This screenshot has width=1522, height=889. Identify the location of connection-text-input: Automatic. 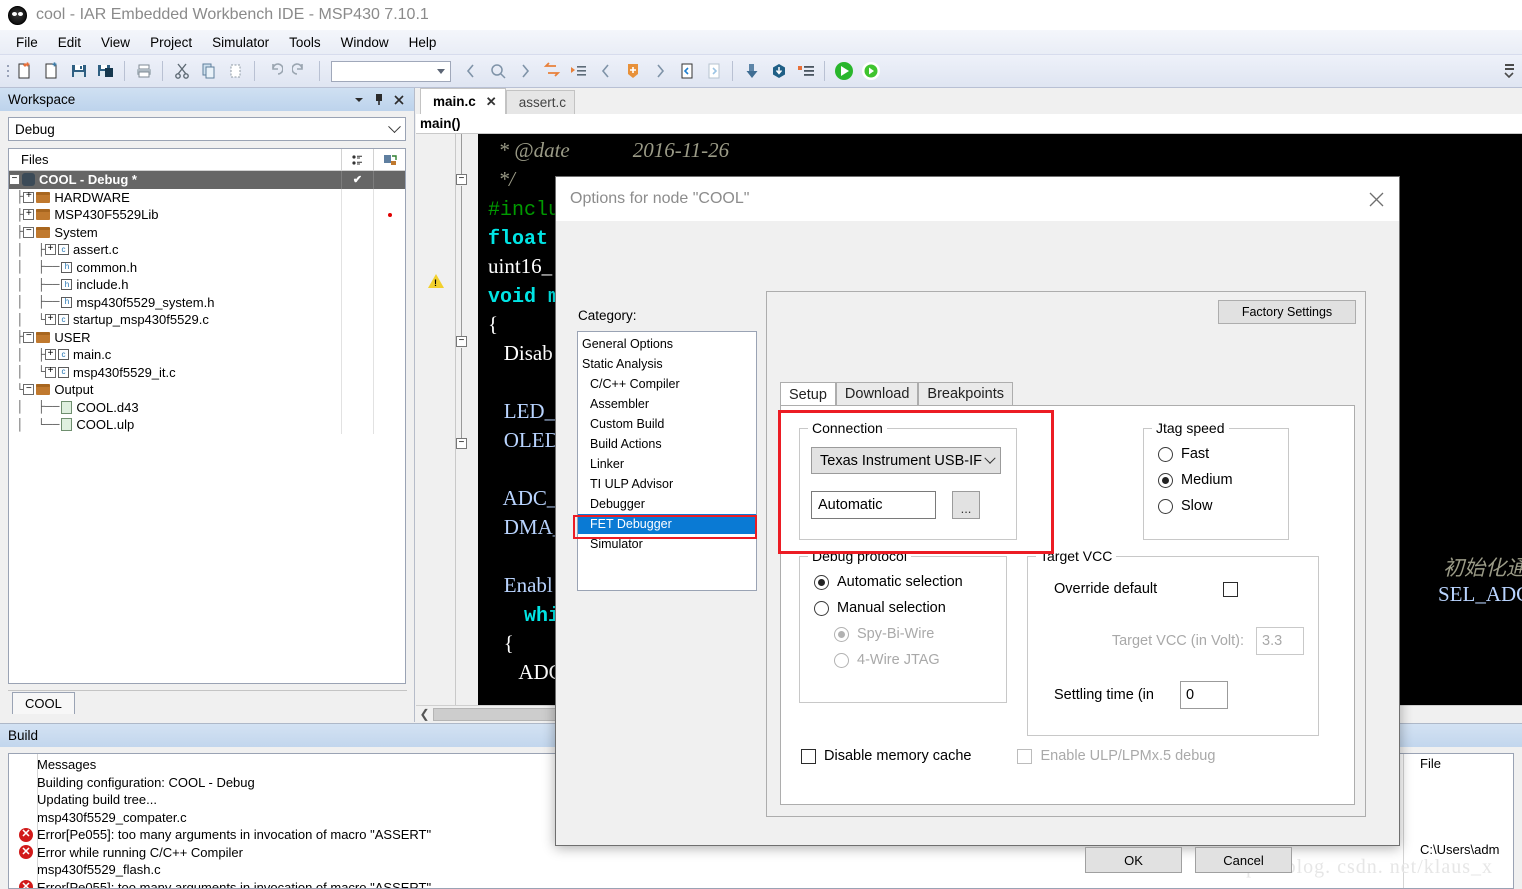
(873, 505).